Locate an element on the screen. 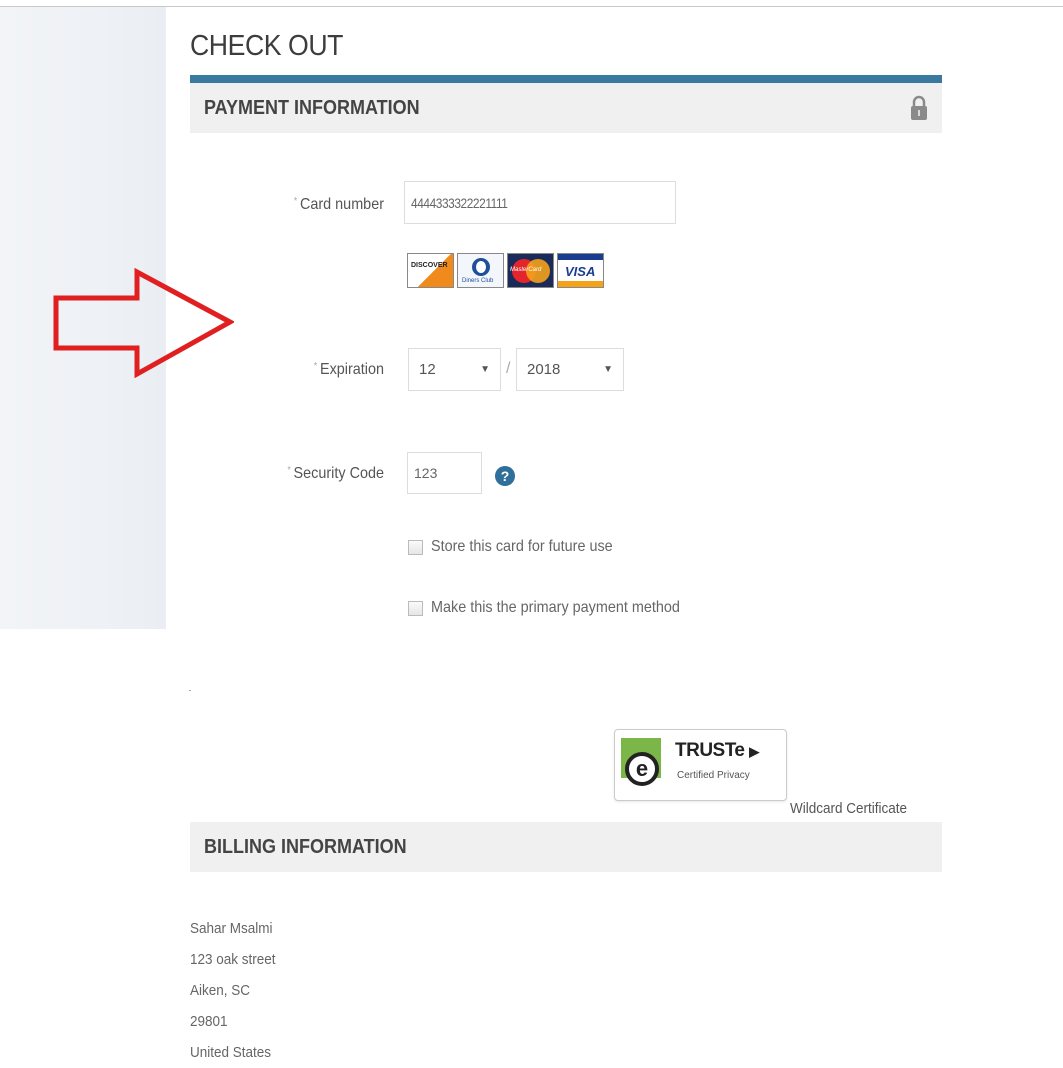 The height and width of the screenshot is (1068, 1063). store-card-option: Store this card for future use is located at coordinates (520, 547).